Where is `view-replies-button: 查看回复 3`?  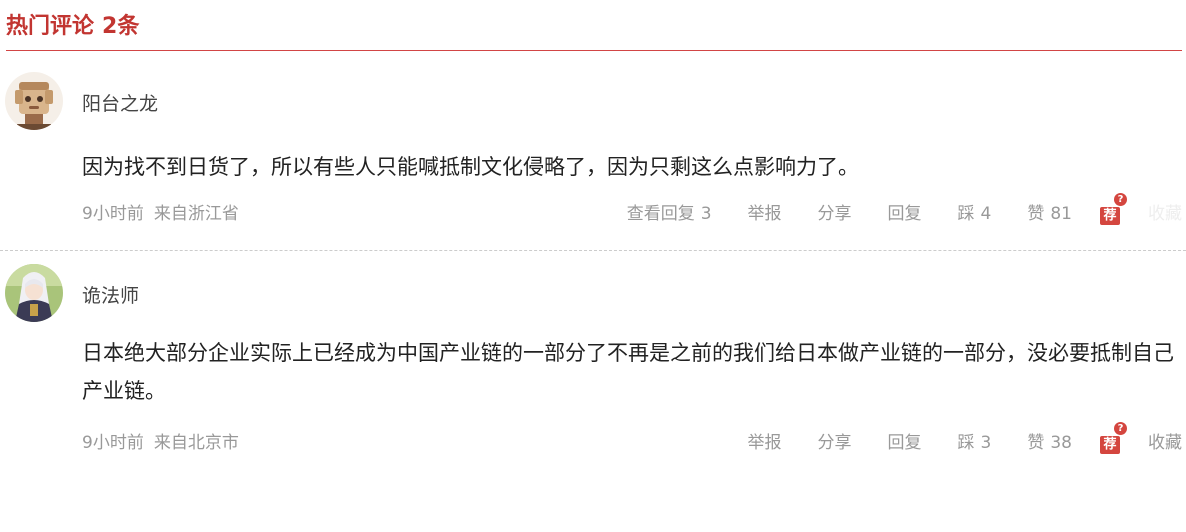 view-replies-button: 查看回复 3 is located at coordinates (669, 214).